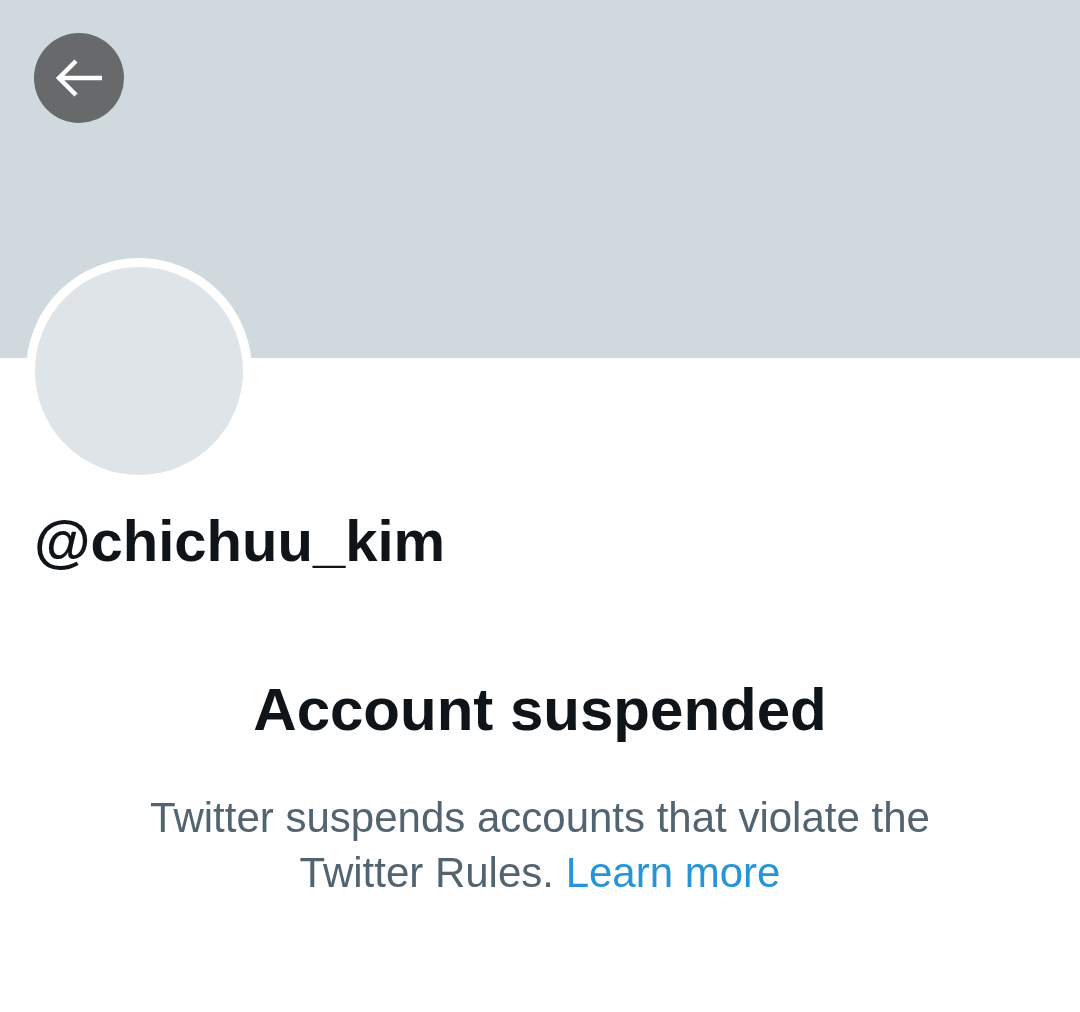 The width and height of the screenshot is (1080, 1012). What do you see at coordinates (540, 710) in the screenshot?
I see `suspension-title: Account suspended` at bounding box center [540, 710].